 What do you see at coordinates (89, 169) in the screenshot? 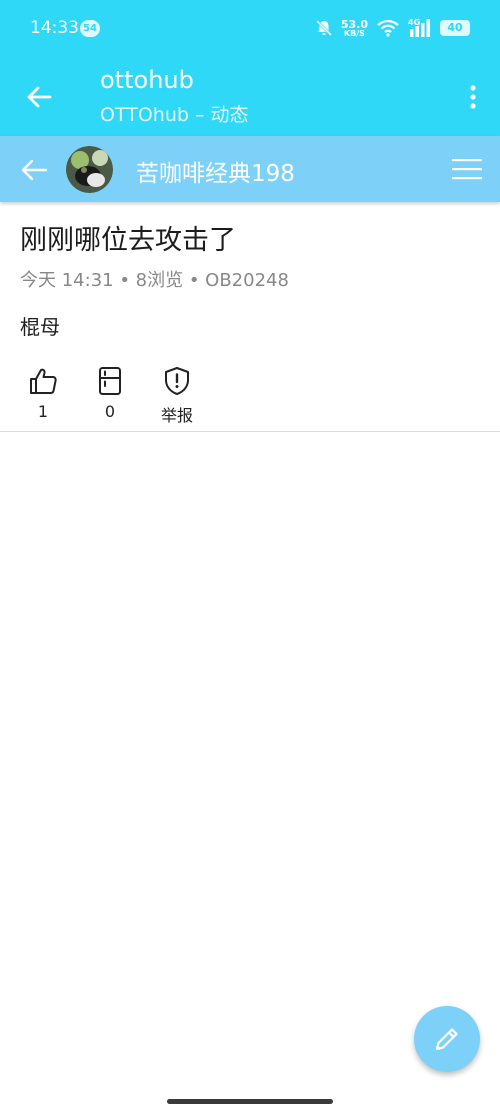
I see `avatar` at bounding box center [89, 169].